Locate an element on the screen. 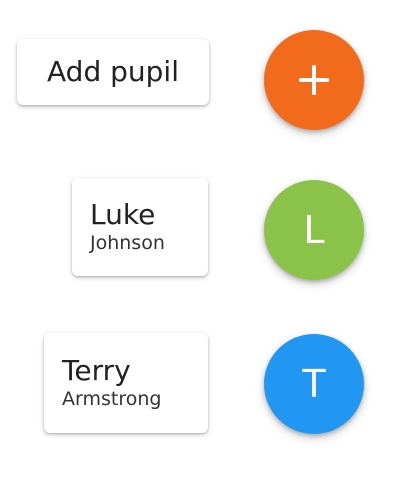  pupil-avatar-button: L is located at coordinates (314, 230).